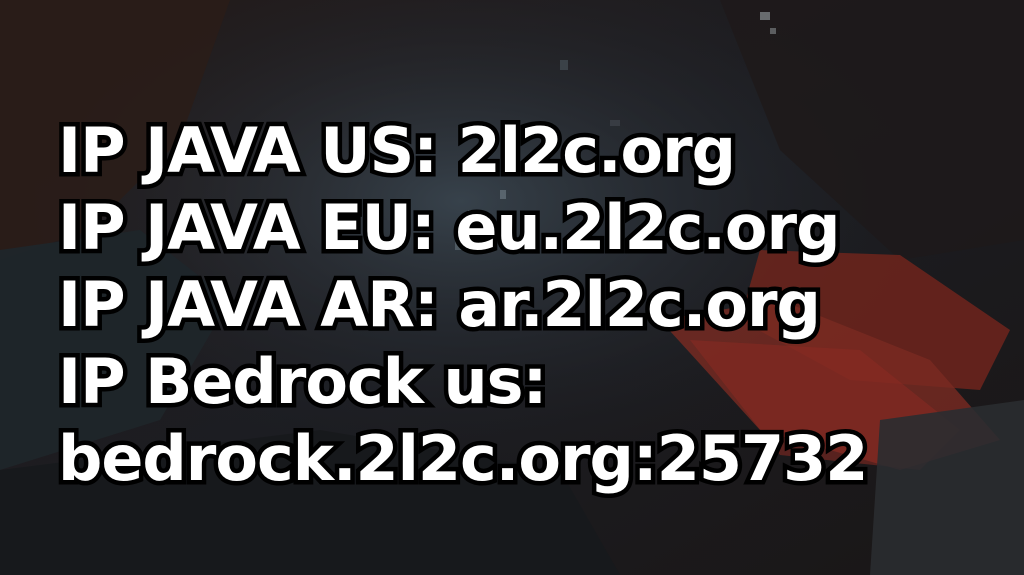 The image size is (1024, 575). I want to click on ip-bedrock-label-line: IP Bedrock us:, so click(303, 382).